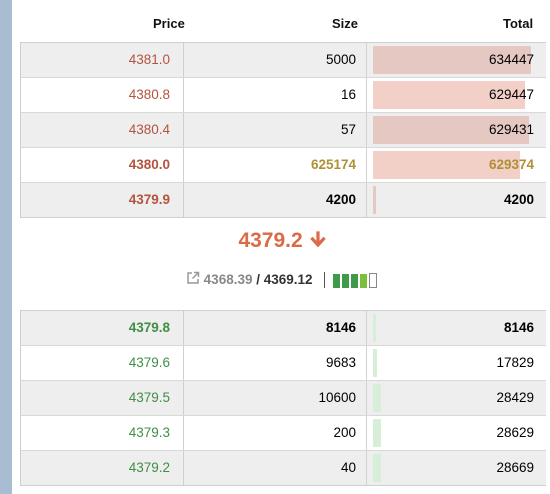 The image size is (550, 494). What do you see at coordinates (340, 362) in the screenshot?
I see `size-cell: 9683` at bounding box center [340, 362].